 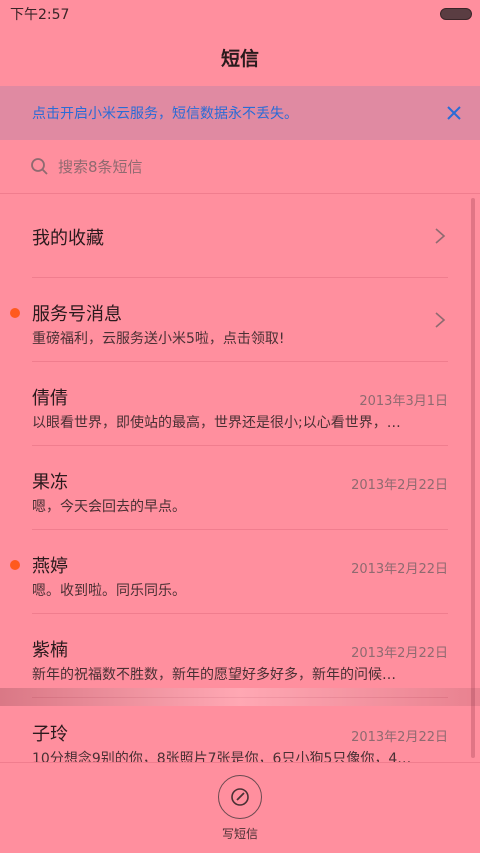 I want to click on app-header: 短信, so click(x=240, y=57).